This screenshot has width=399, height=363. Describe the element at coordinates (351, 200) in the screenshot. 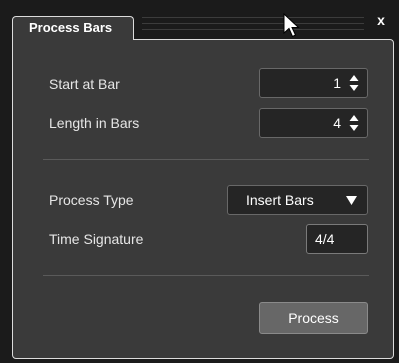

I see `caret-down-icon` at that location.